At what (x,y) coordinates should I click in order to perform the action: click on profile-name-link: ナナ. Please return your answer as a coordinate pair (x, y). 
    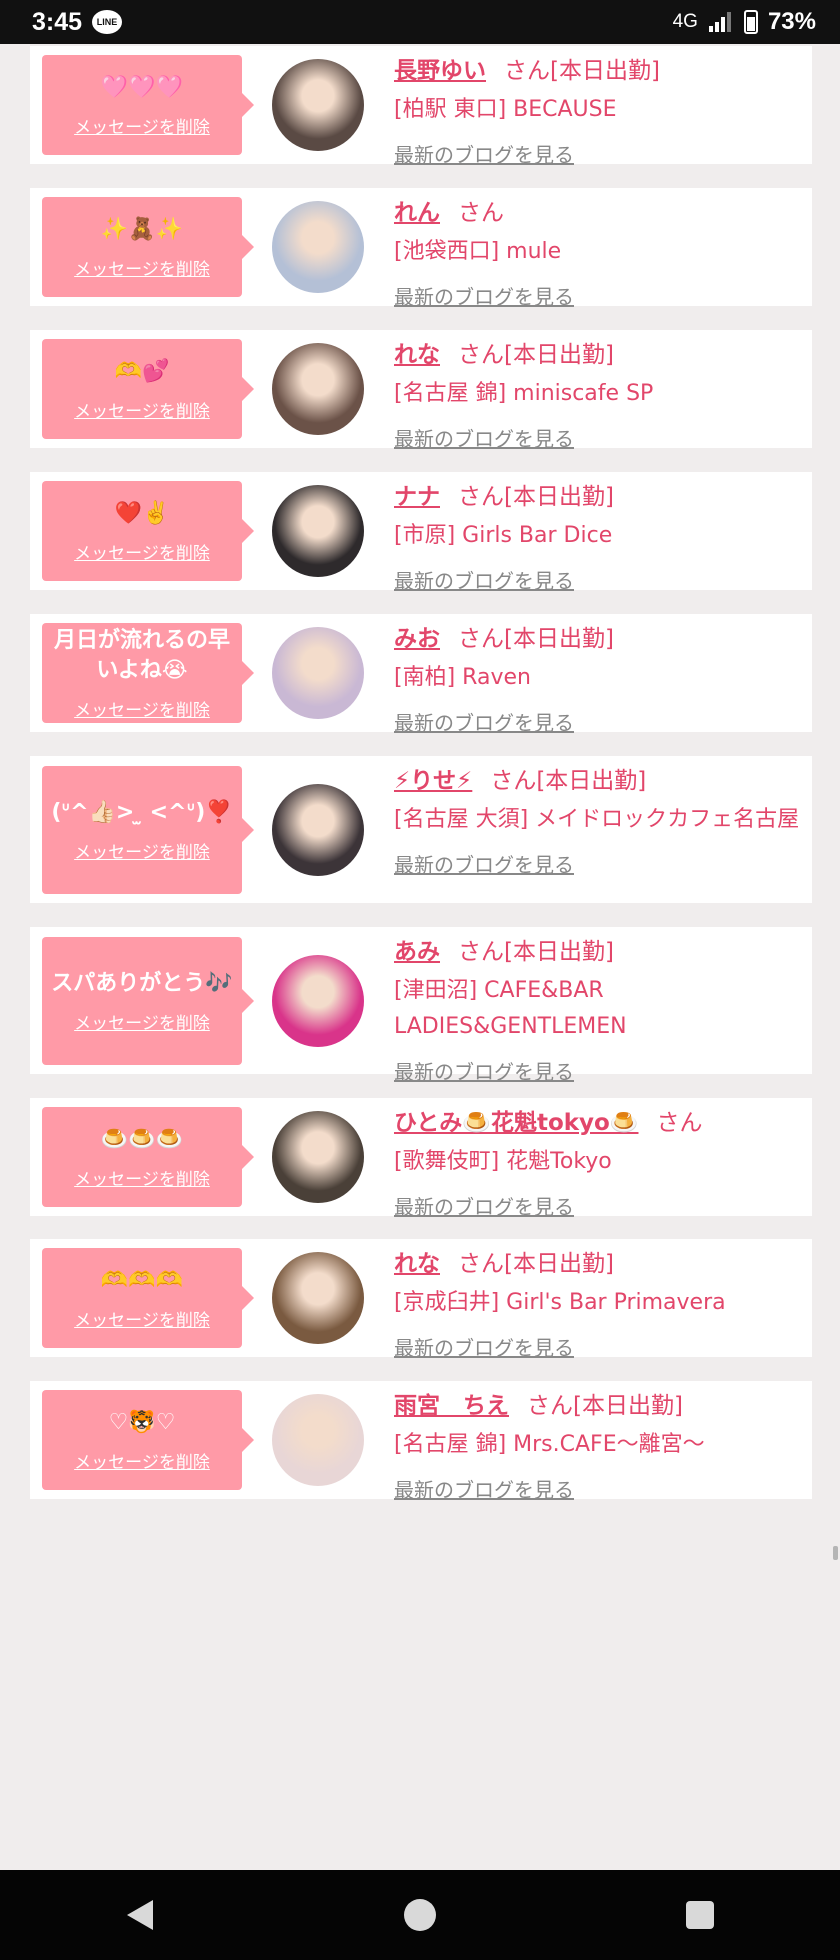
    Looking at the image, I should click on (417, 497).